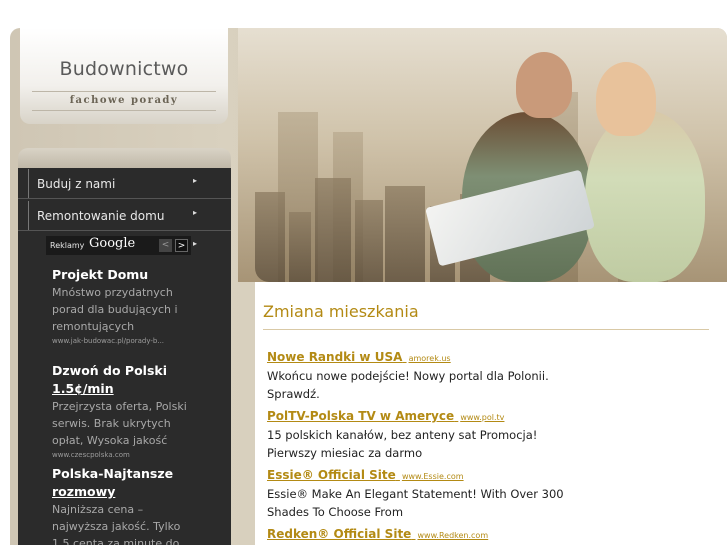  I want to click on nav-item-remontowanie: Remontowanie domu ▸, so click(129, 216).